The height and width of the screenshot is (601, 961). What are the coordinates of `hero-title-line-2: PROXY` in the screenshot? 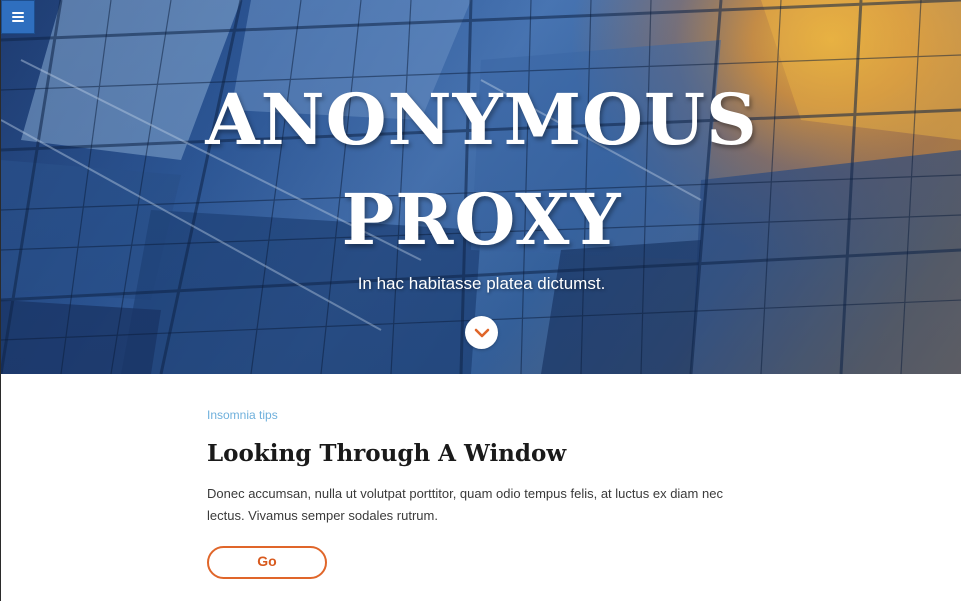 It's located at (481, 219).